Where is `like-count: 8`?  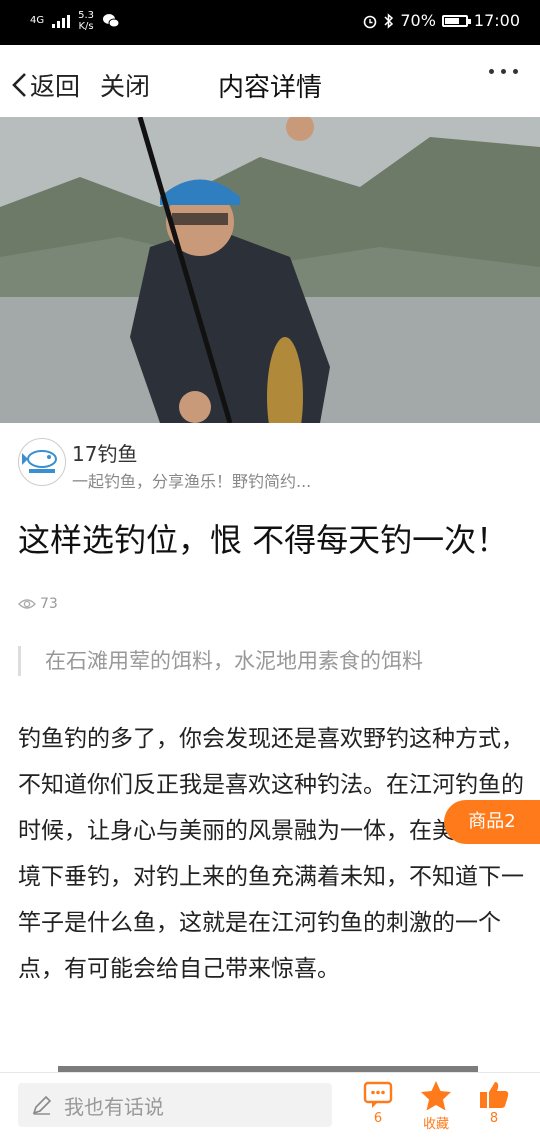
like-count: 8 is located at coordinates (494, 1118).